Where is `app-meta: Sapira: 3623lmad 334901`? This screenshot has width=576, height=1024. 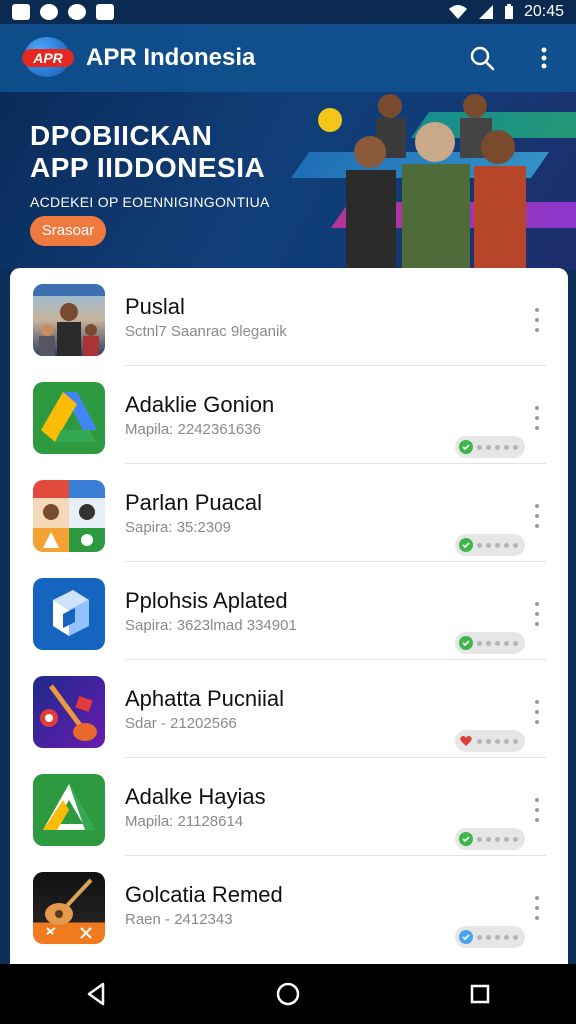
app-meta: Sapira: 3623lmad 334901 is located at coordinates (211, 625).